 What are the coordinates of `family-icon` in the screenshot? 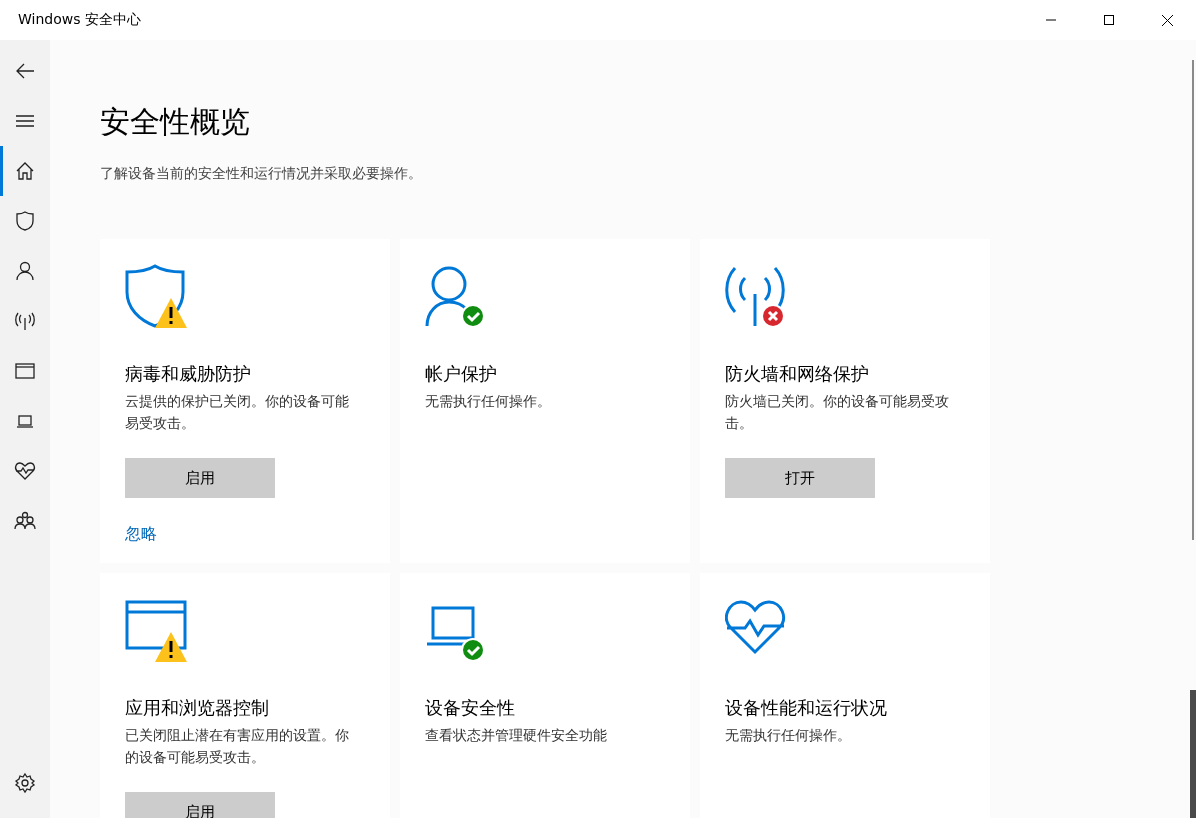 It's located at (25, 521).